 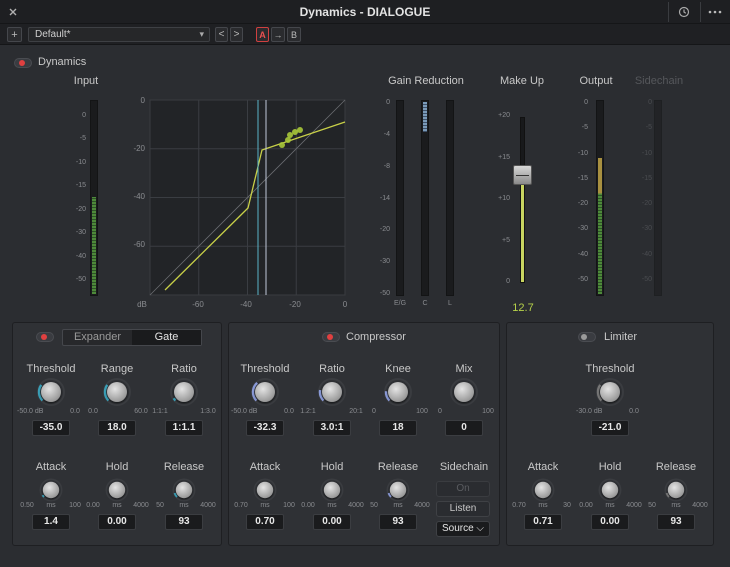 I want to click on scale-tick-label: -50, so click(x=384, y=293).